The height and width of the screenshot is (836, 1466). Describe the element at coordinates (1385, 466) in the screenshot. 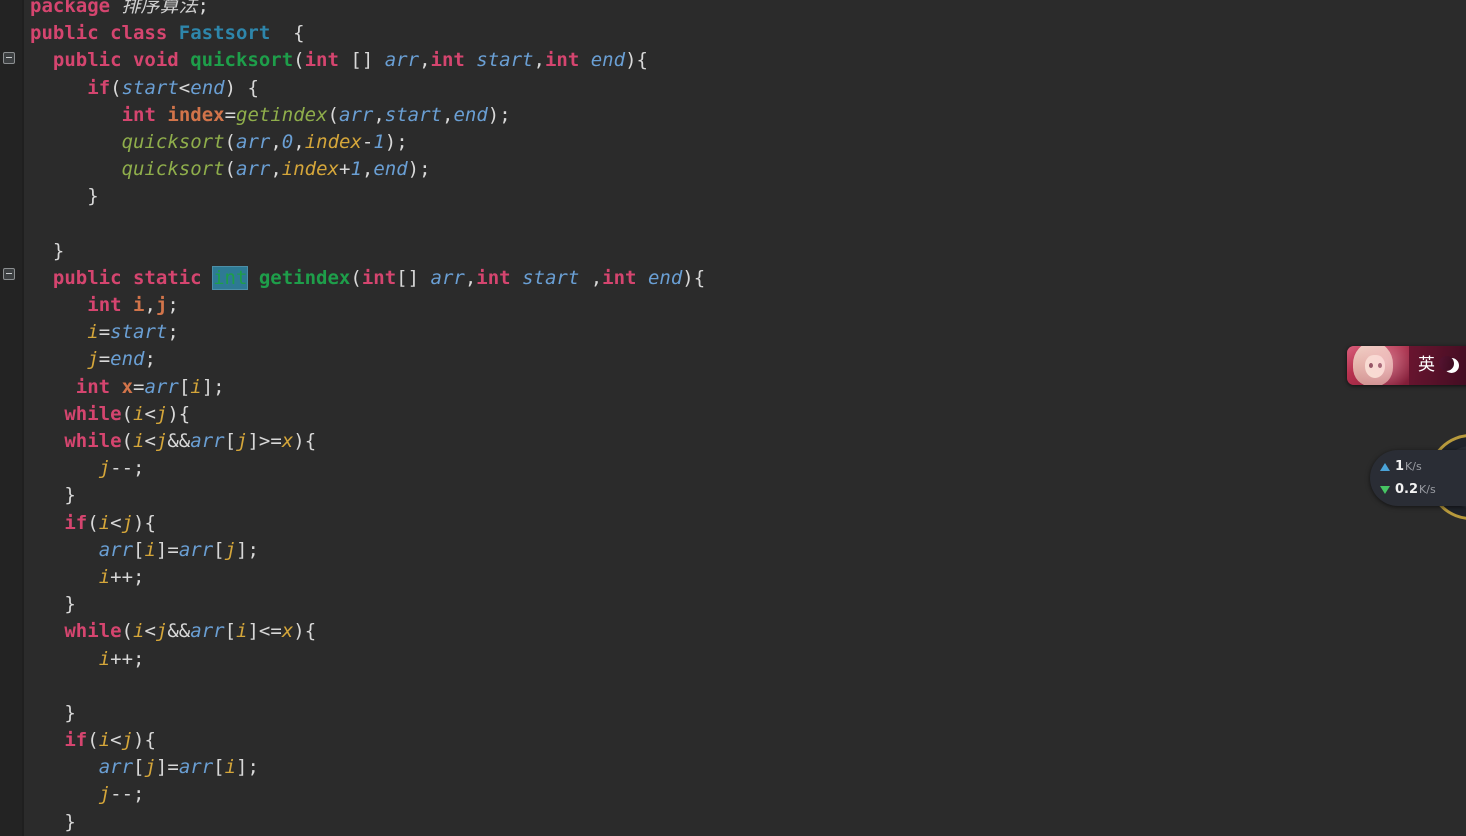

I see `arrow-up-icon` at that location.